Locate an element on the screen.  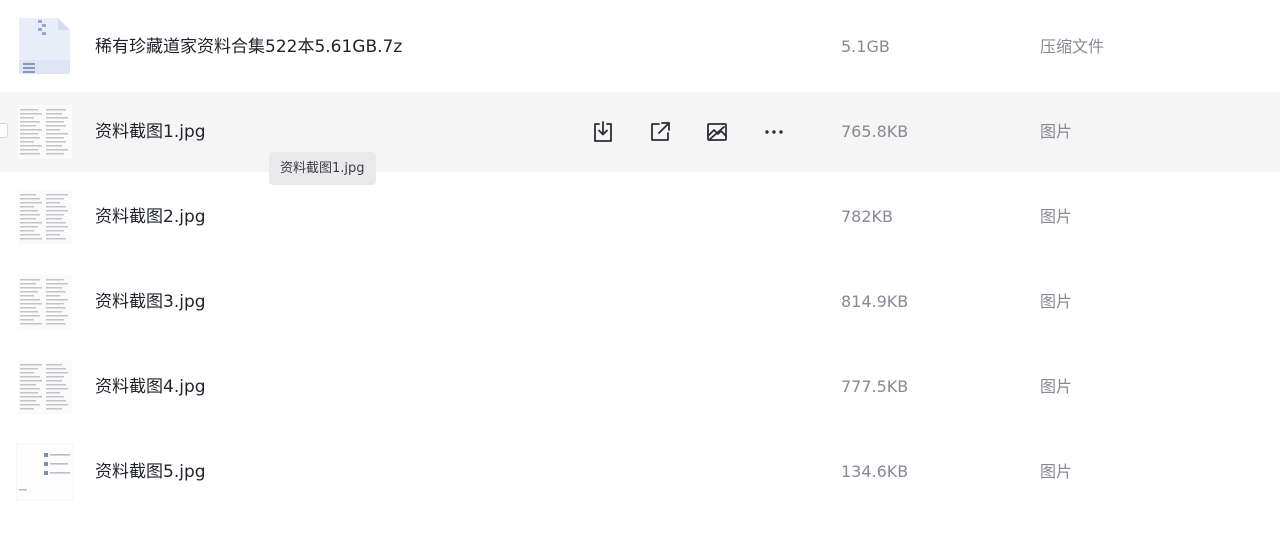
file-size: 134.6KB is located at coordinates (875, 471).